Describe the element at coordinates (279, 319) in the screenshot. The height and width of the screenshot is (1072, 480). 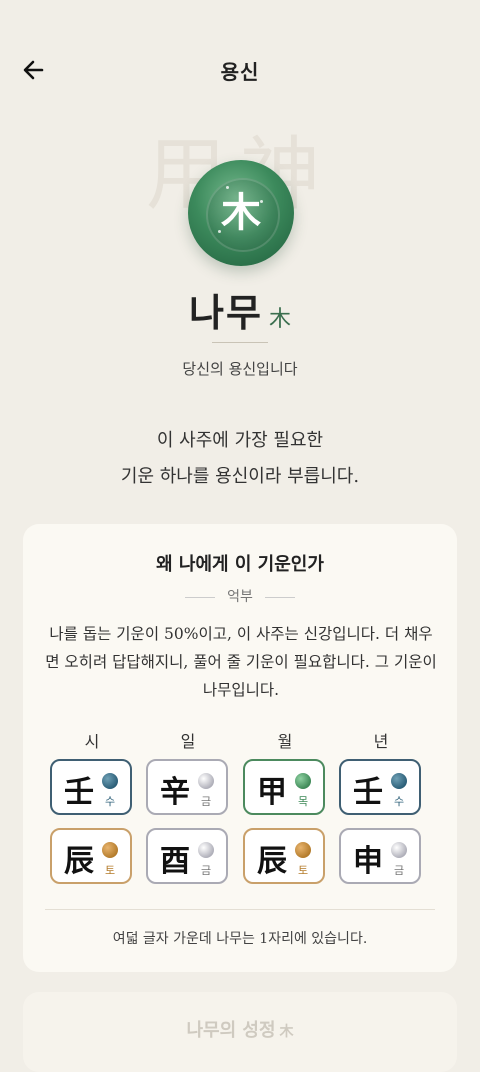
I see `element-name-hanja: 木` at that location.